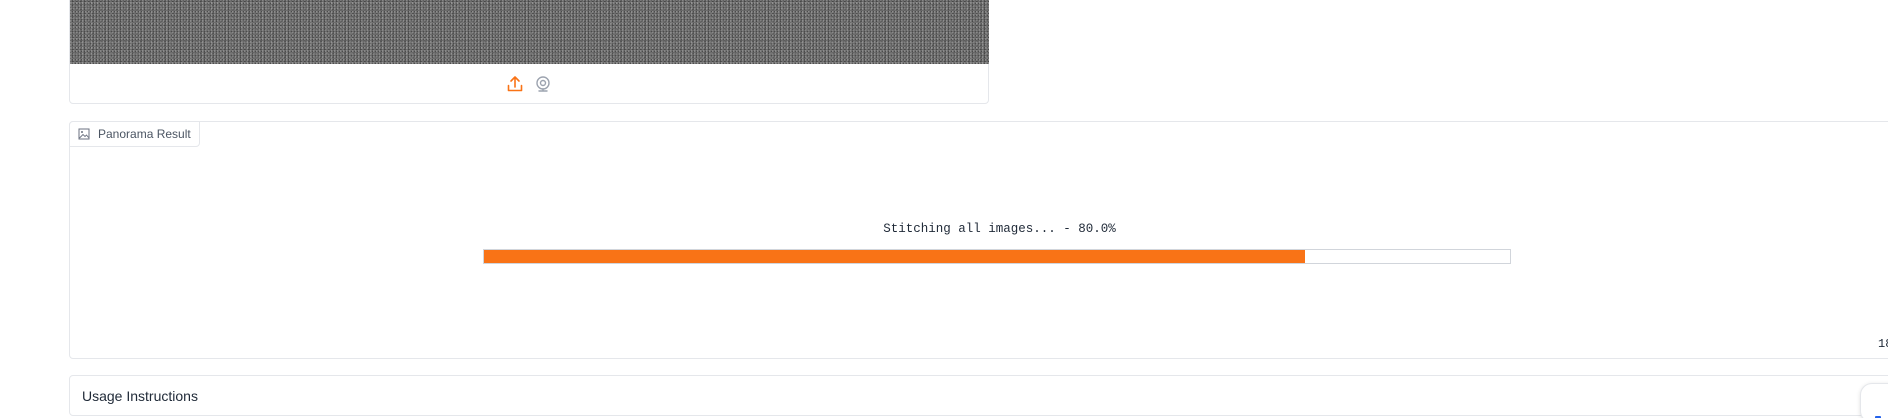  I want to click on floating-action-button, so click(1874, 400).